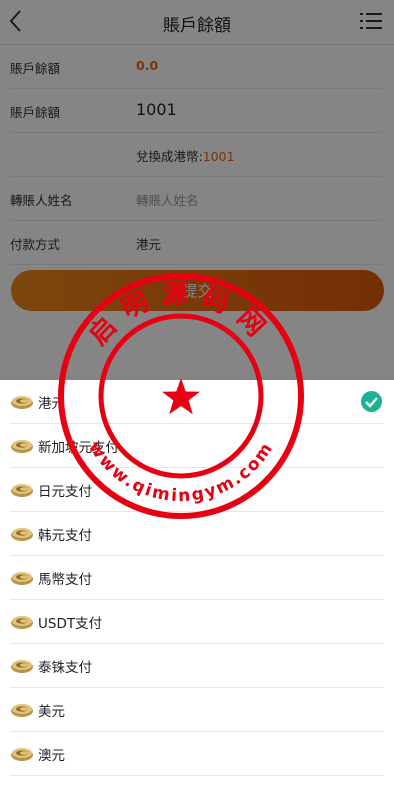 Image resolution: width=394 pixels, height=800 pixels. I want to click on payment-option: 泰铢支付, so click(197, 666).